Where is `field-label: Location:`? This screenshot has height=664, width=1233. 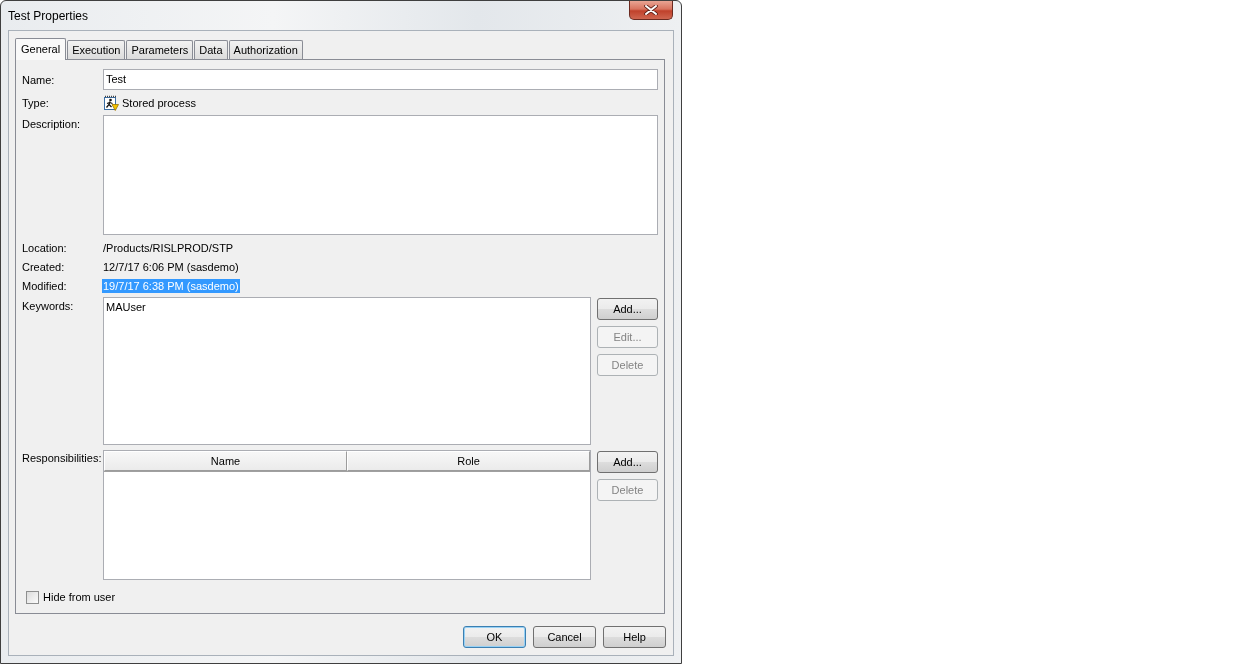 field-label: Location: is located at coordinates (45, 247).